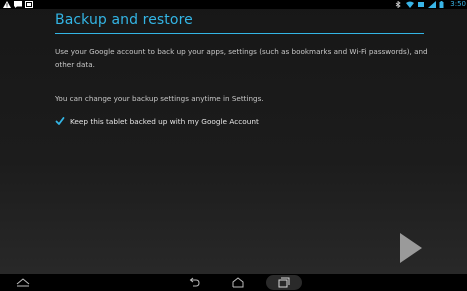 Image resolution: width=467 pixels, height=291 pixels. I want to click on navigation-bar, so click(233, 282).